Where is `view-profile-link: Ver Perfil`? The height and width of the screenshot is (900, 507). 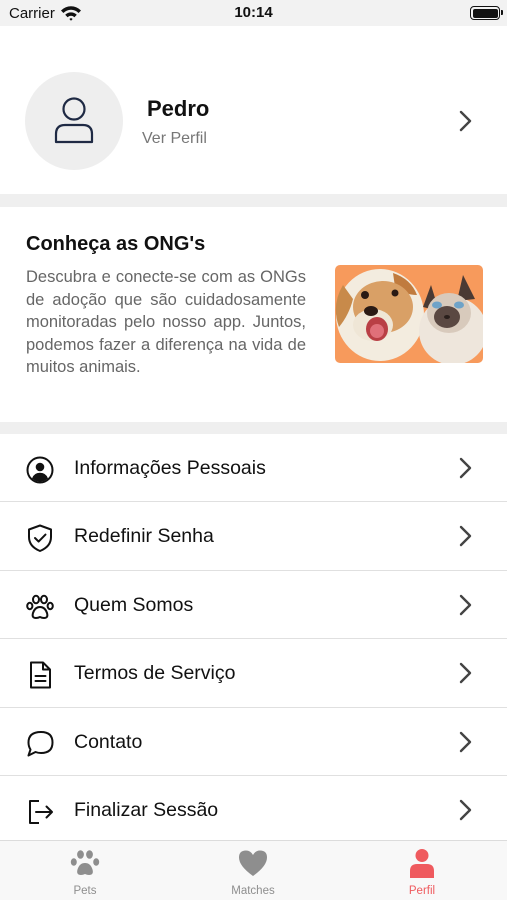
view-profile-link: Ver Perfil is located at coordinates (174, 139).